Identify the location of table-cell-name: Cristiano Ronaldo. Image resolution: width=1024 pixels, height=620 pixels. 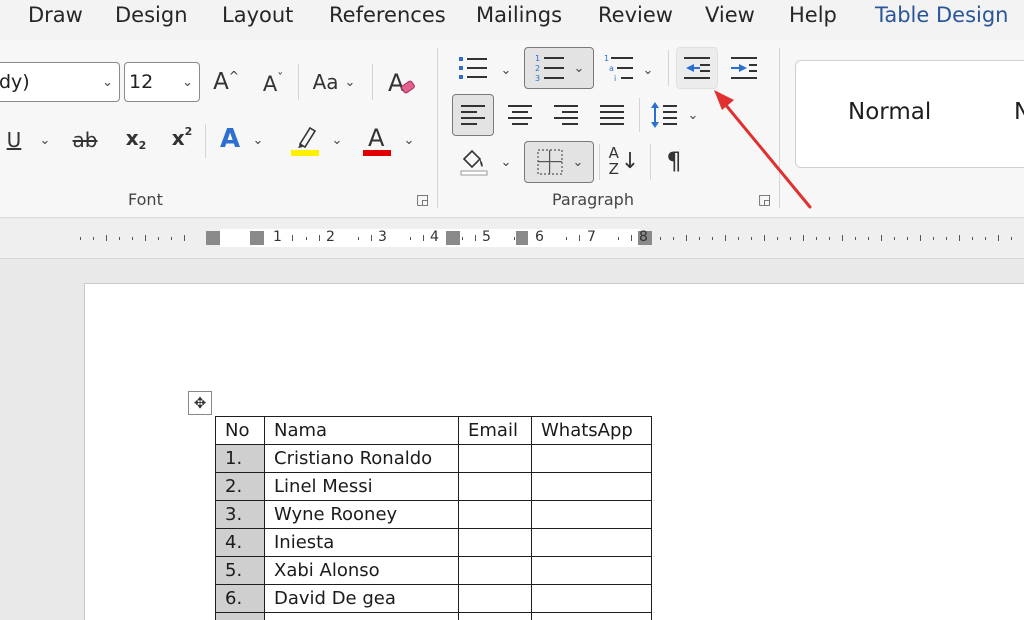
(361, 458).